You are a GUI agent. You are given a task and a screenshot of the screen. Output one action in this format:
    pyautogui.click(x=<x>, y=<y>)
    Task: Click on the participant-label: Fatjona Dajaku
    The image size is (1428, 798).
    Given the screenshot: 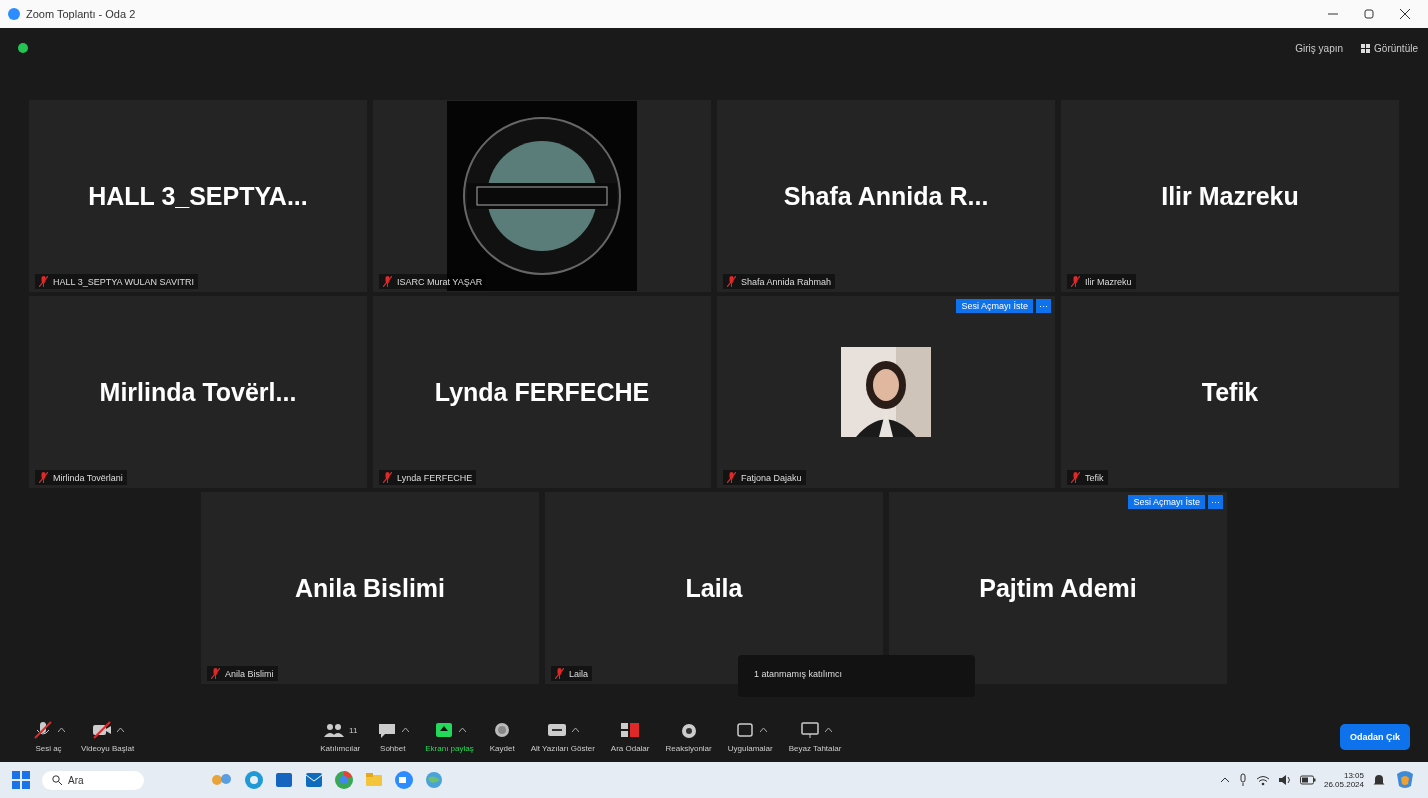 What is the action you would take?
    pyautogui.click(x=771, y=477)
    